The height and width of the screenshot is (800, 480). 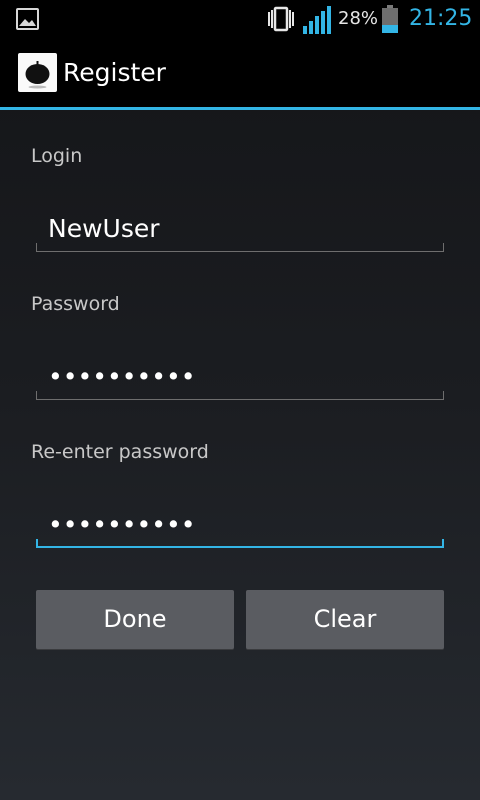 I want to click on reenter-password-field-underline, so click(x=240, y=543).